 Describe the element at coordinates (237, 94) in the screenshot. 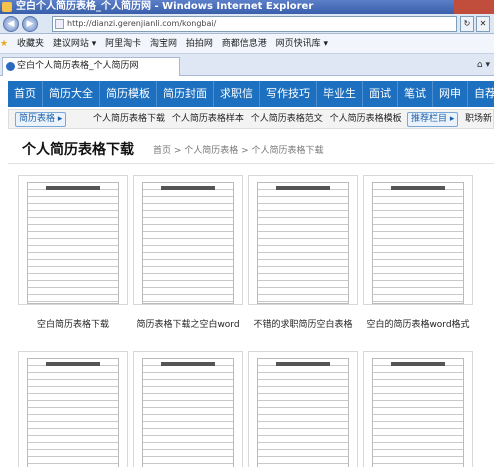

I see `nav-item: 求职信` at that location.